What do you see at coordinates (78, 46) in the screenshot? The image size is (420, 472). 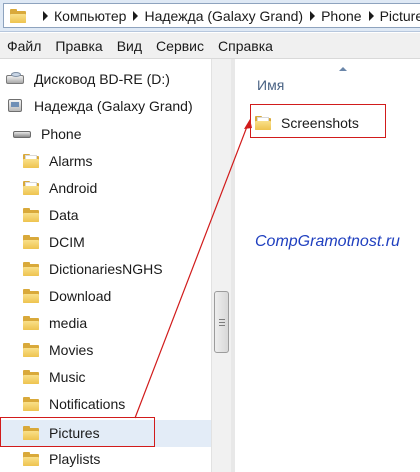 I see `menu-edit: Правка` at bounding box center [78, 46].